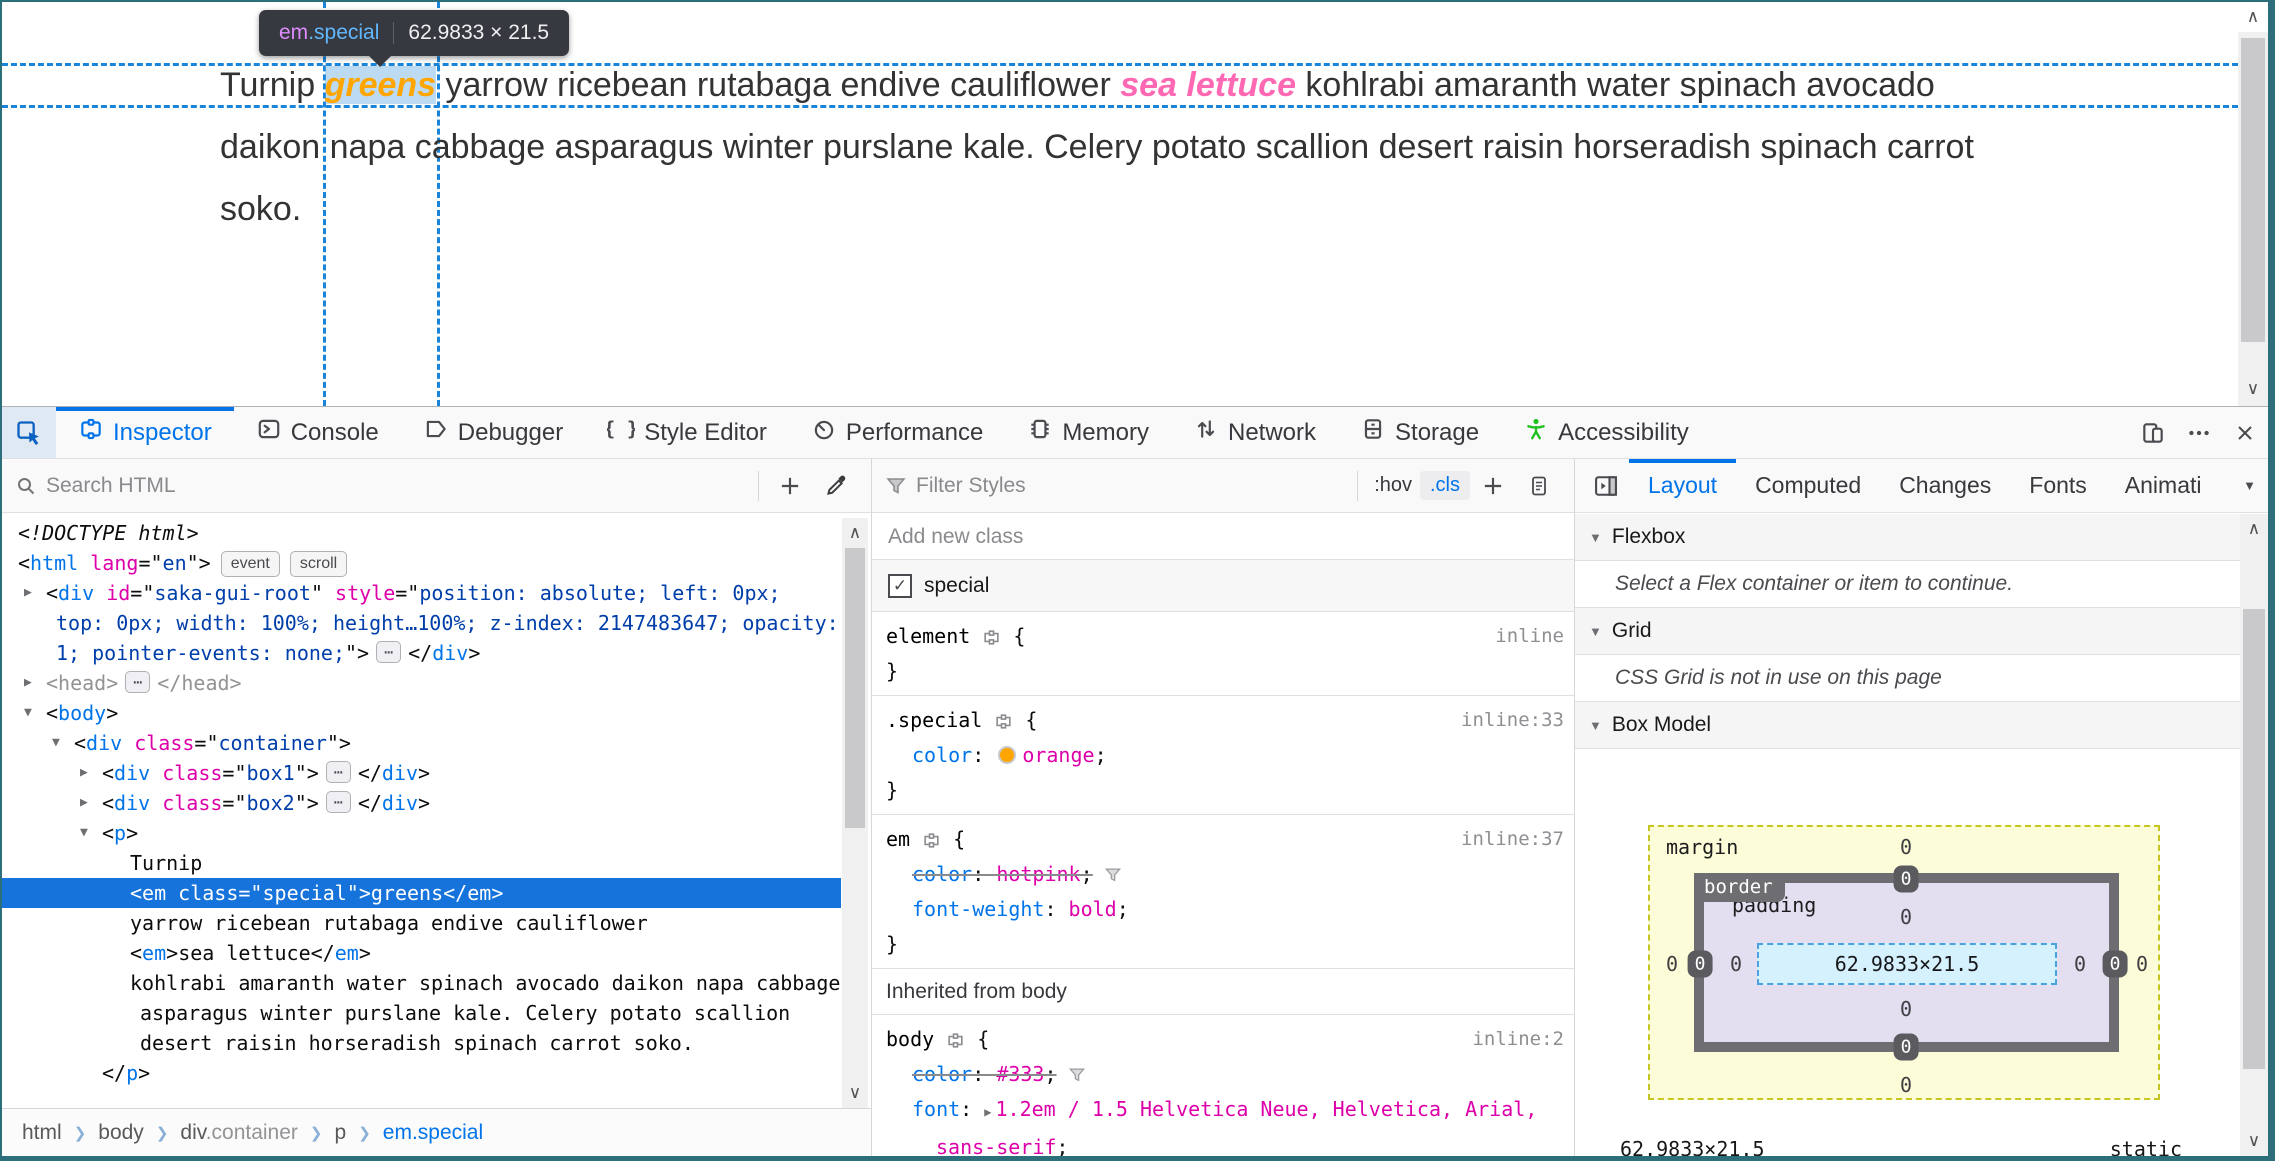 The height and width of the screenshot is (1161, 2275). Describe the element at coordinates (1223, 536) in the screenshot. I see `add-new-class-input` at that location.